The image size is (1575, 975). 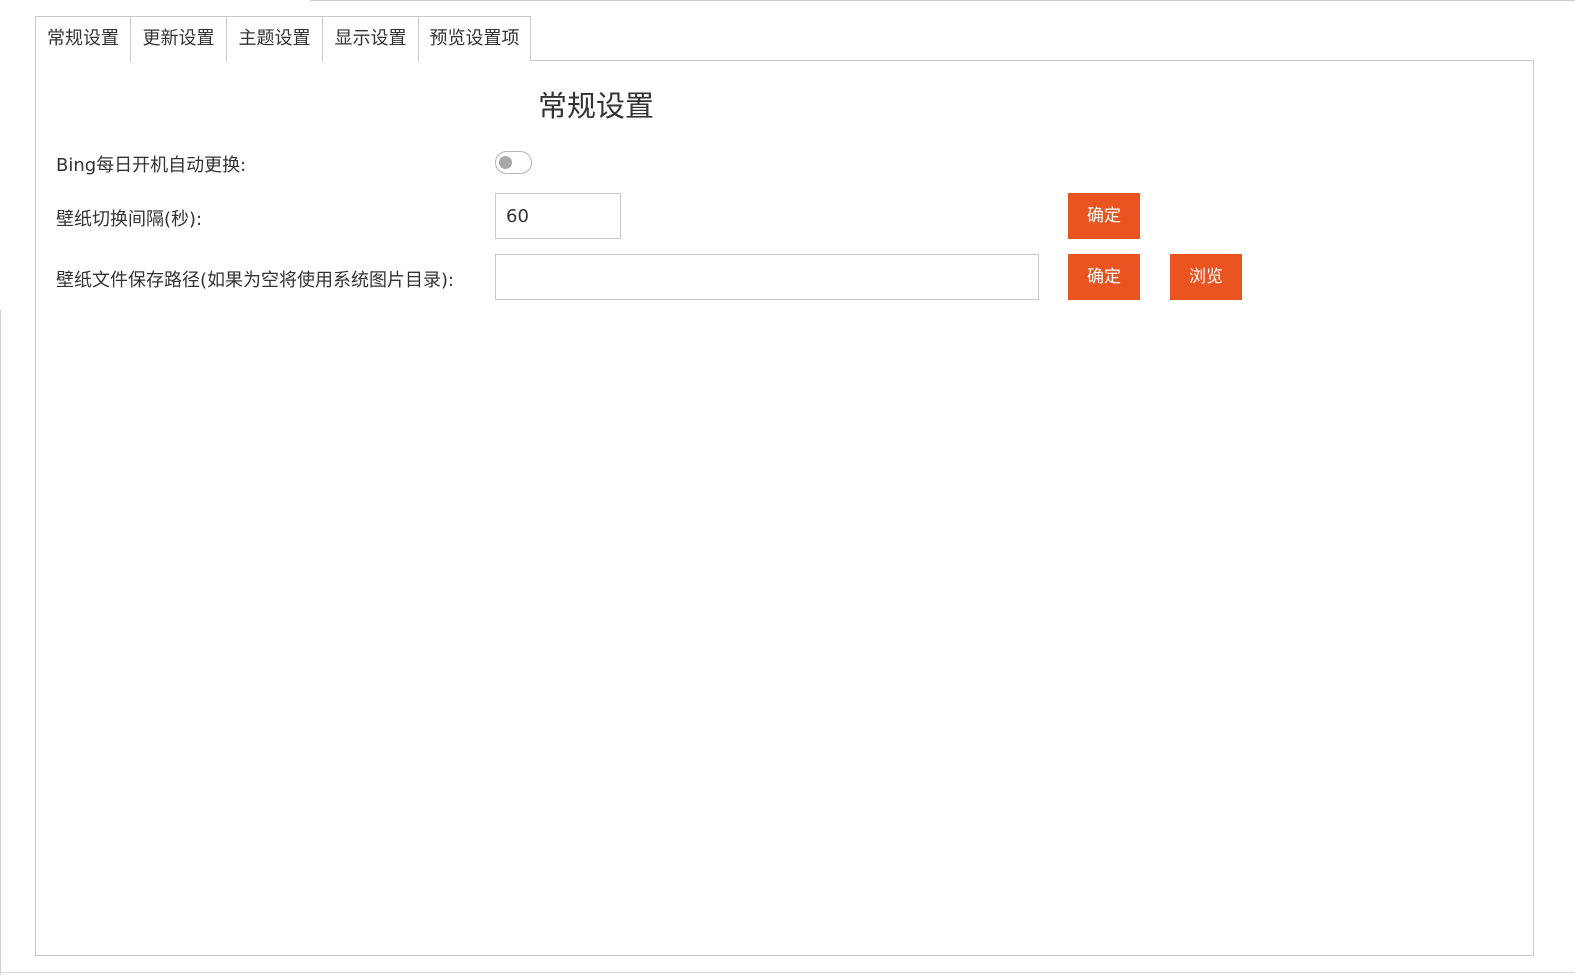 What do you see at coordinates (1104, 277) in the screenshot?
I see `save-path-confirm-button: 确定` at bounding box center [1104, 277].